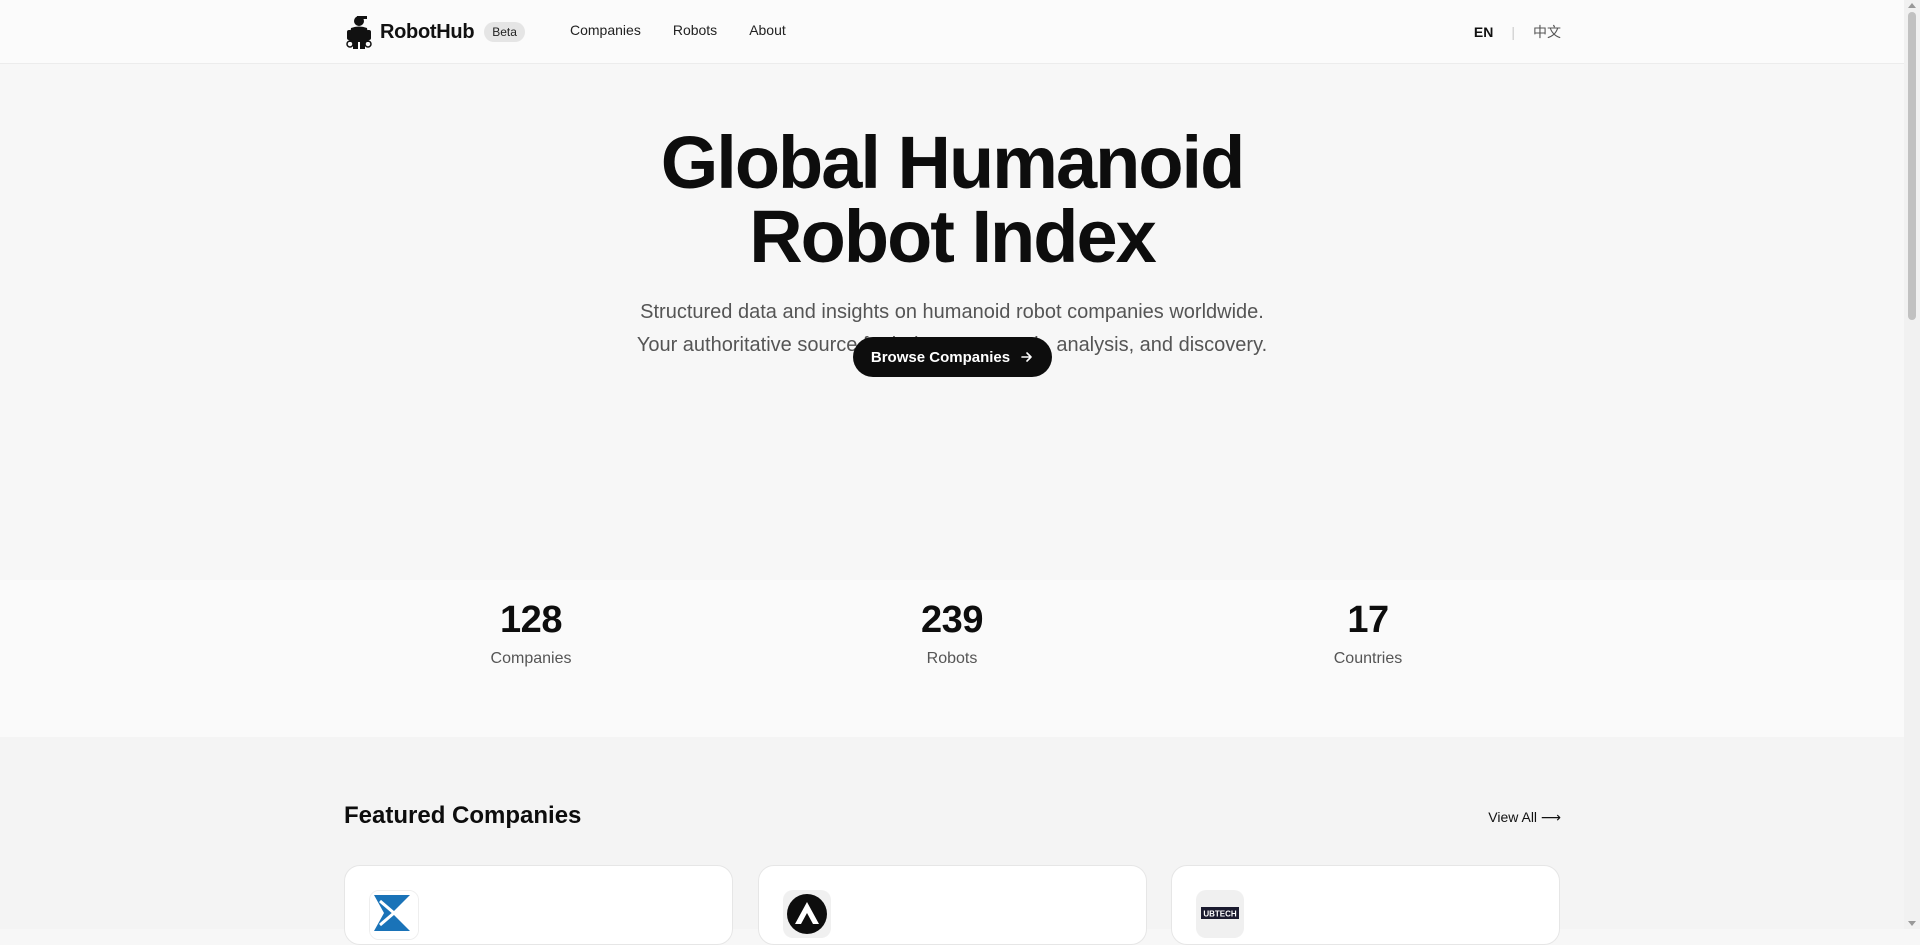  I want to click on blue-chevron-logo-icon, so click(394, 915).